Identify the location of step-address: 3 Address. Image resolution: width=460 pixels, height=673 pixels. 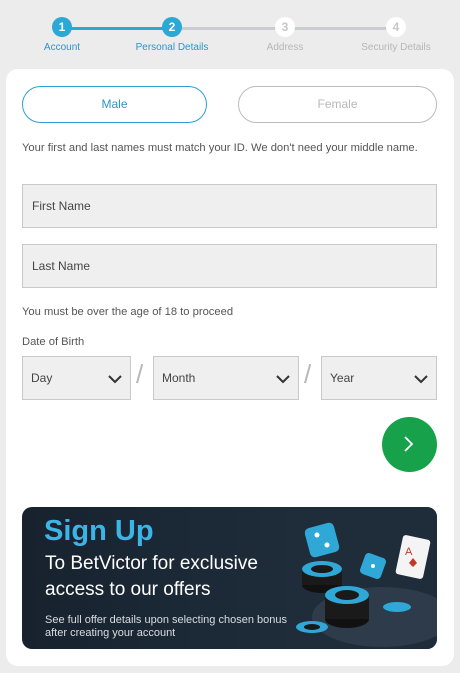
(285, 26).